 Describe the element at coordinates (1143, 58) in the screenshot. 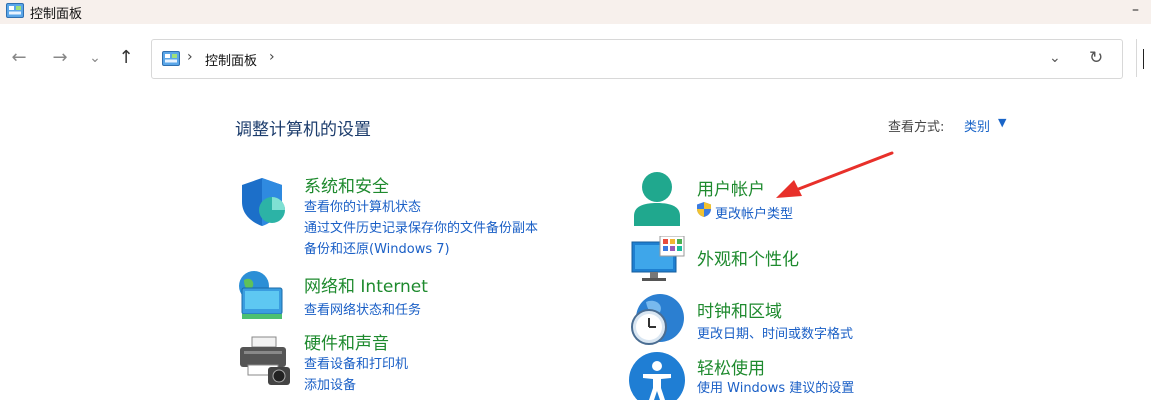

I see `search-input` at that location.